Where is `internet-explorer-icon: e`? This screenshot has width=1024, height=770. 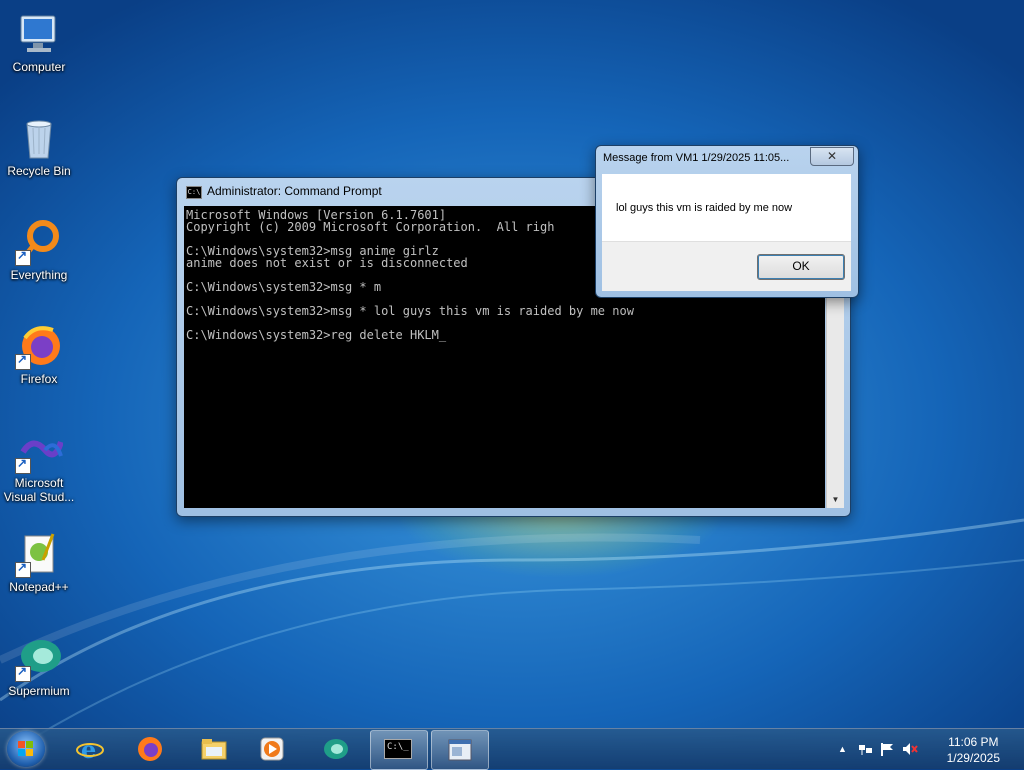
internet-explorer-icon: e is located at coordinates (90, 749).